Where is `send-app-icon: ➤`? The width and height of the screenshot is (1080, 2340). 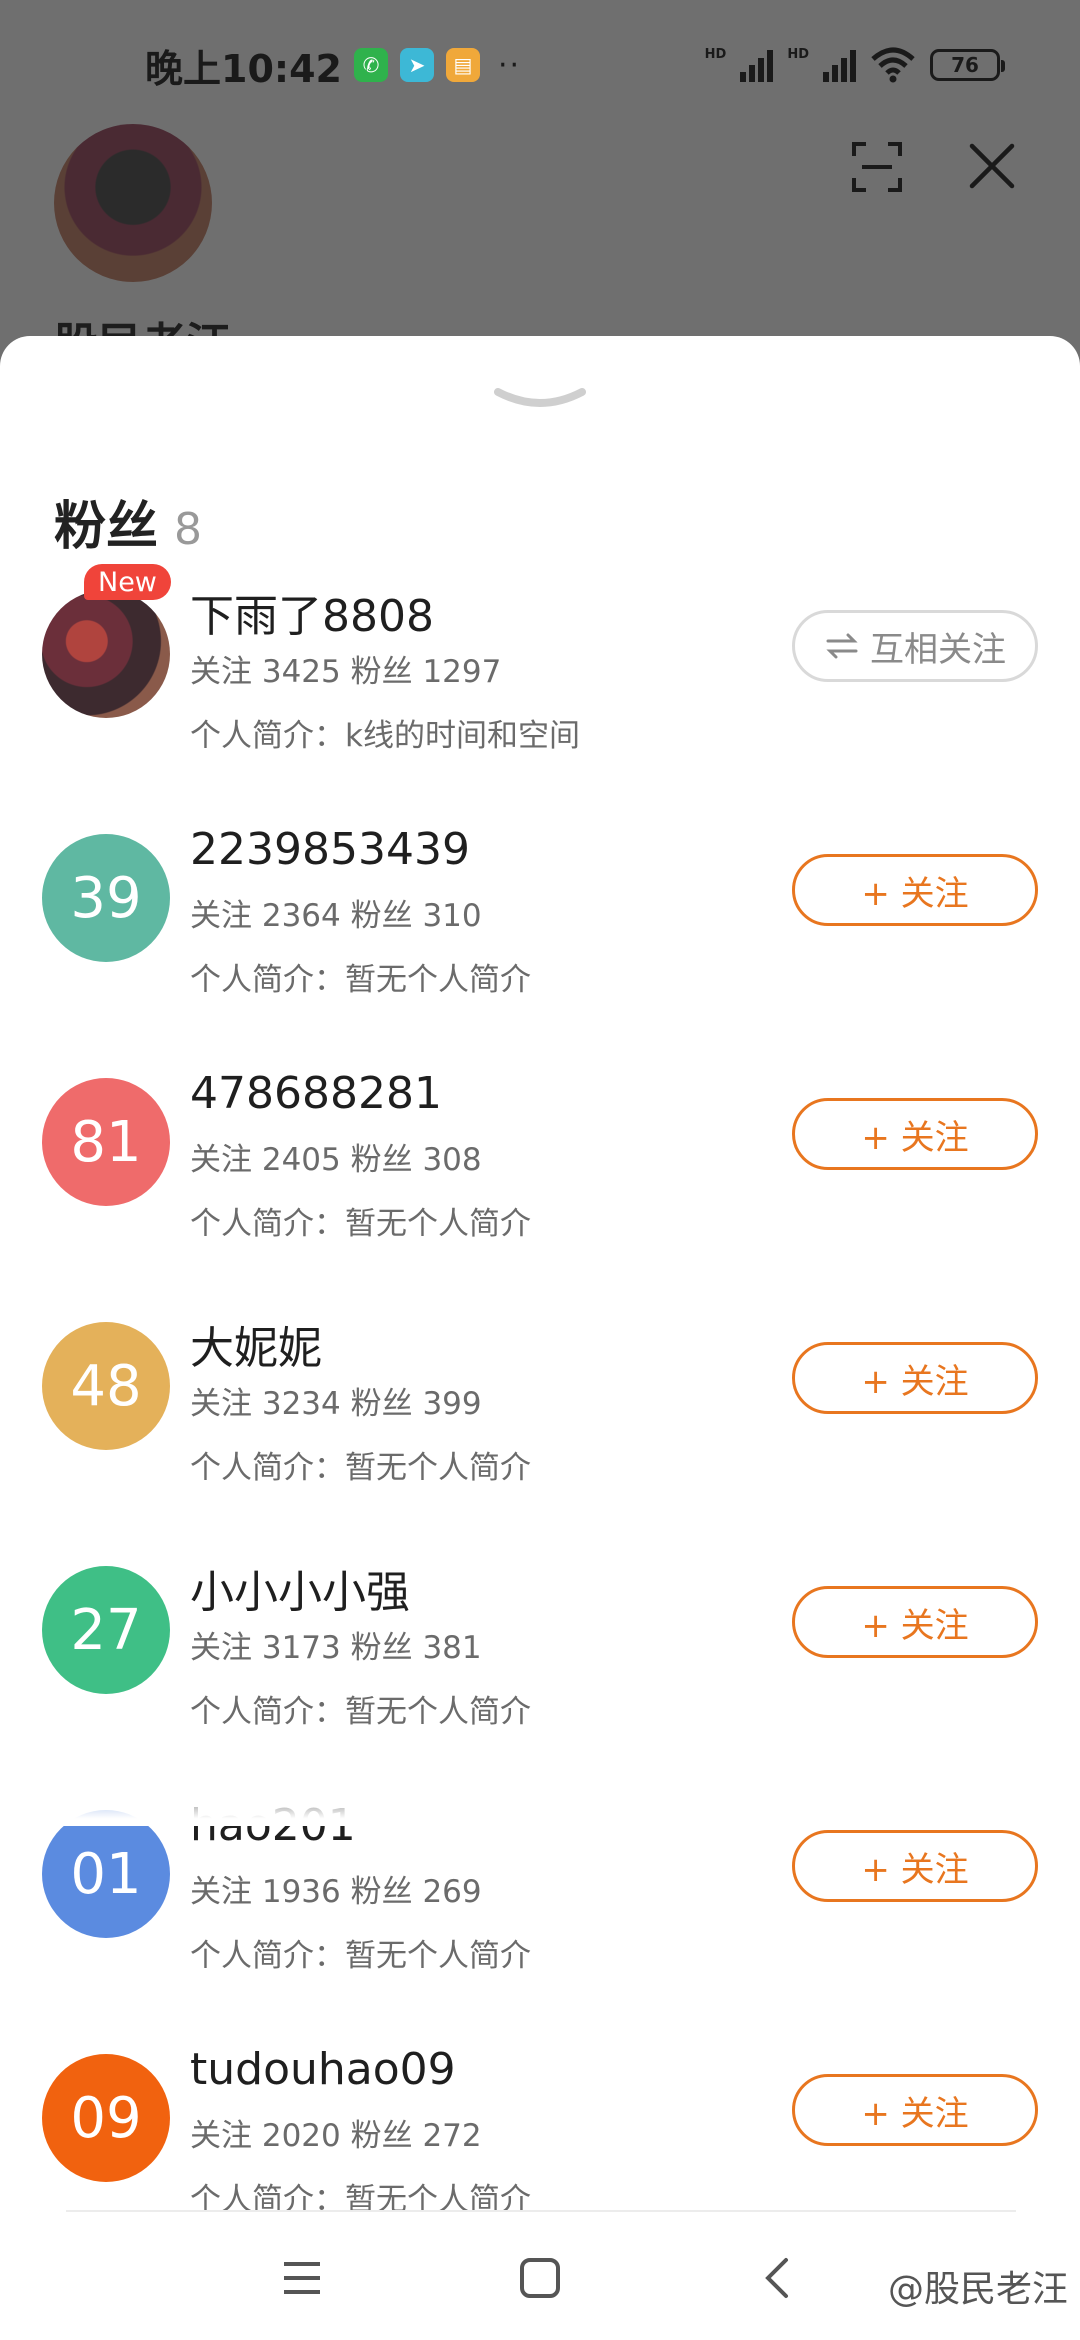
send-app-icon: ➤ is located at coordinates (416, 65).